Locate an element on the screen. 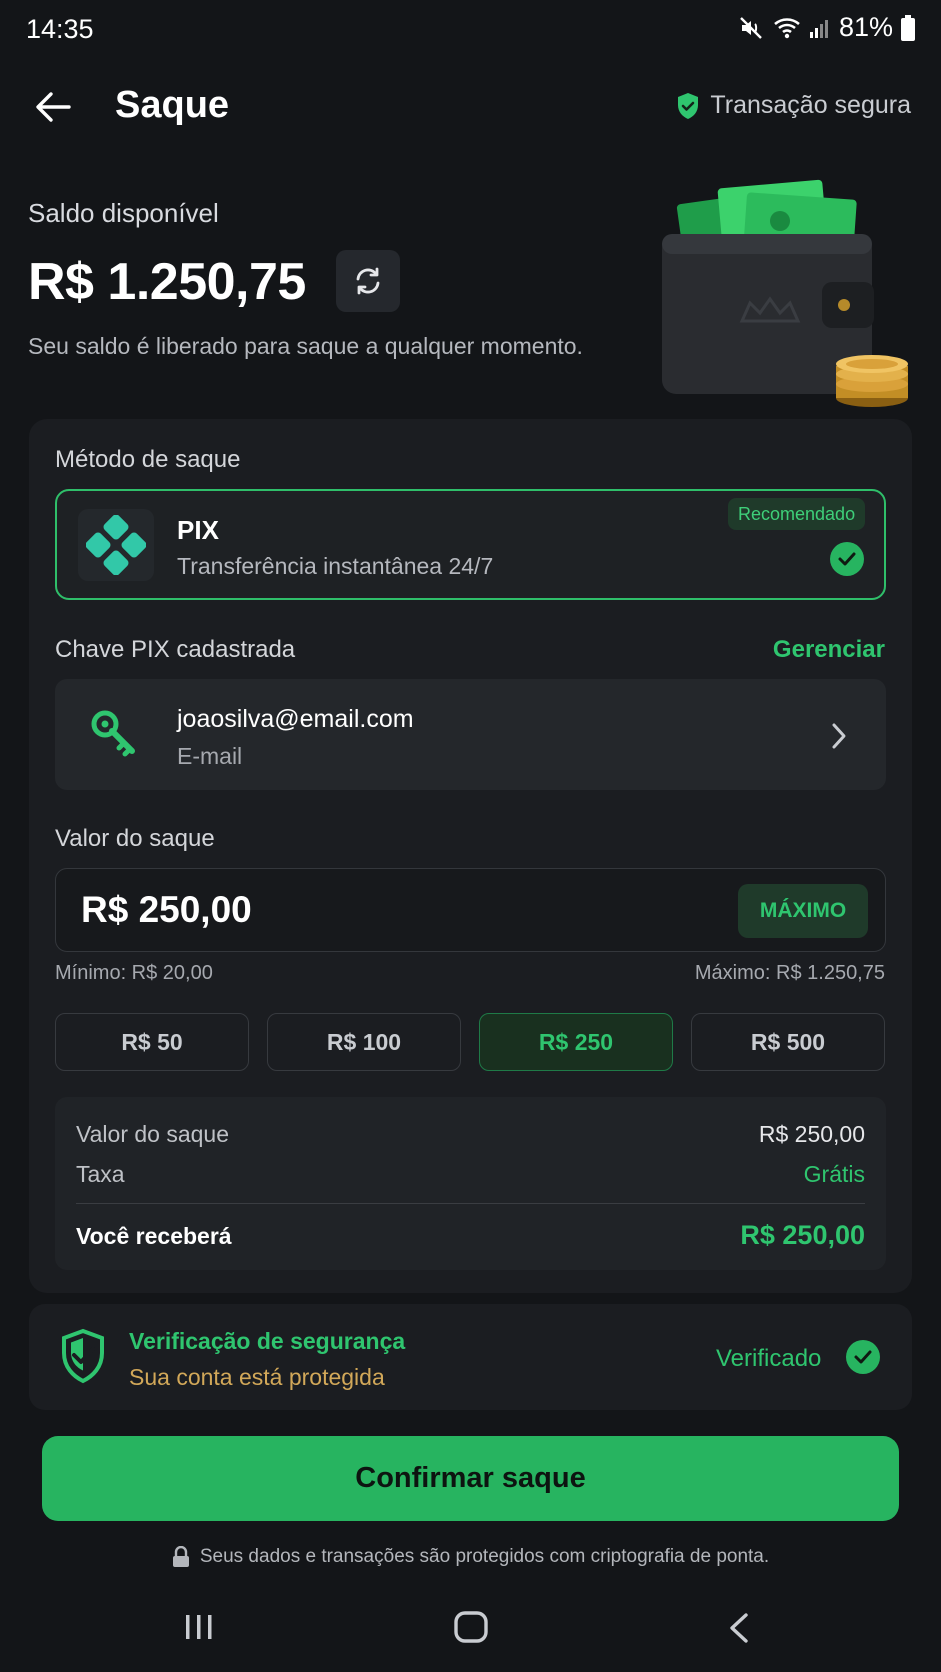 Image resolution: width=941 pixels, height=1672 pixels. summary-fee-value: Grátis is located at coordinates (834, 1174).